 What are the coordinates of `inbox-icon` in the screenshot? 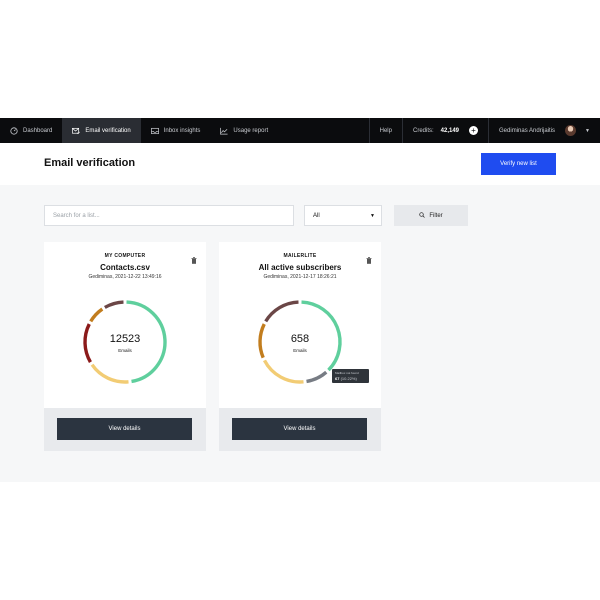 It's located at (154, 131).